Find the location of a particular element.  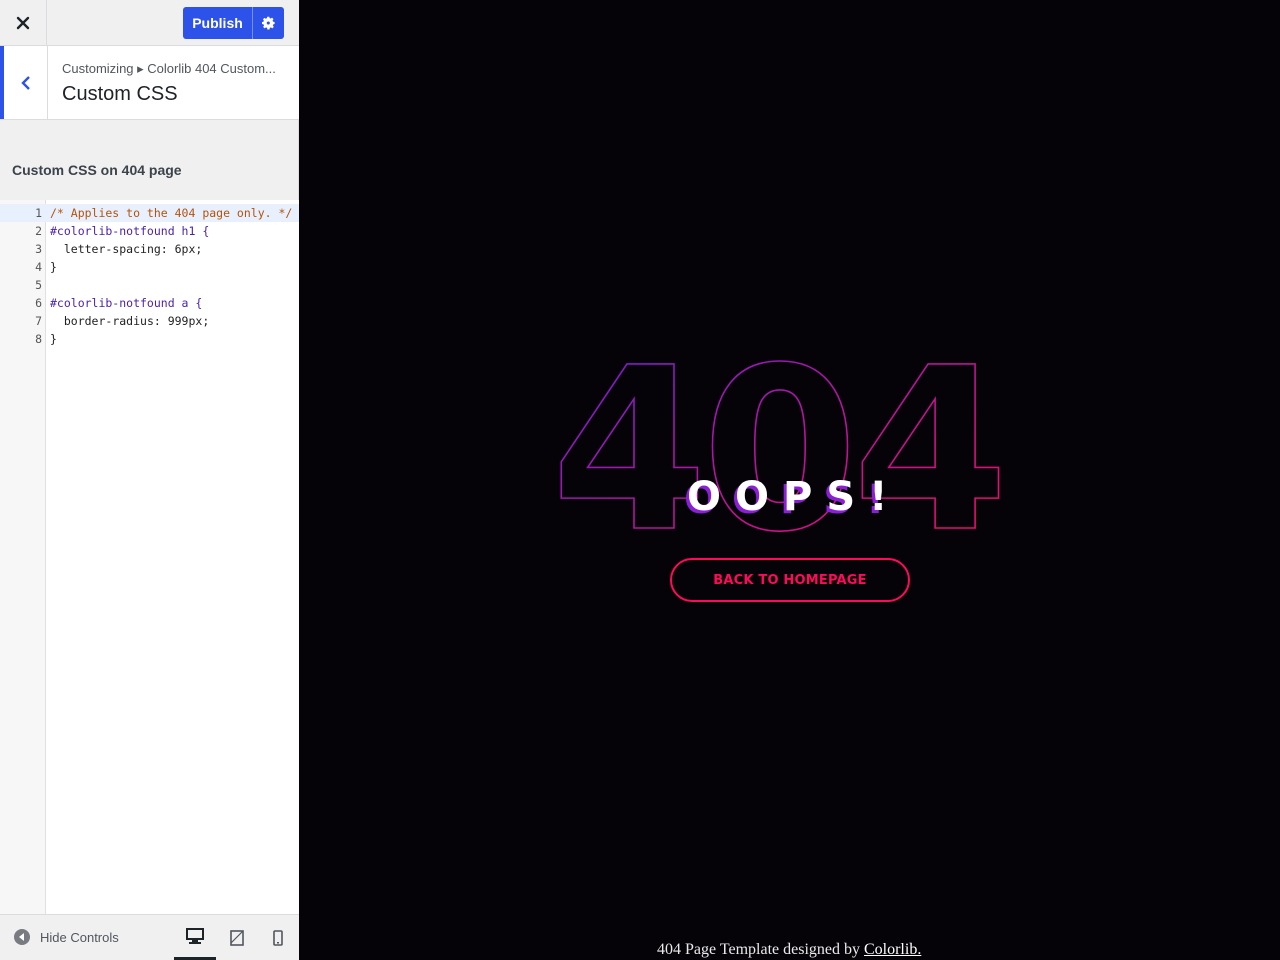

line-number: 5 is located at coordinates (38, 285).